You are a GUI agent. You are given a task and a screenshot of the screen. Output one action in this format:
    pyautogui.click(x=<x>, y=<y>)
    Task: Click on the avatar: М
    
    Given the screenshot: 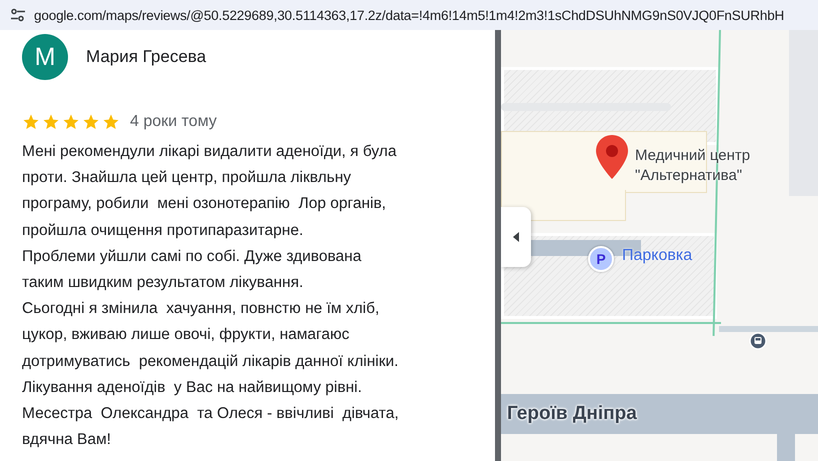 What is the action you would take?
    pyautogui.click(x=45, y=57)
    